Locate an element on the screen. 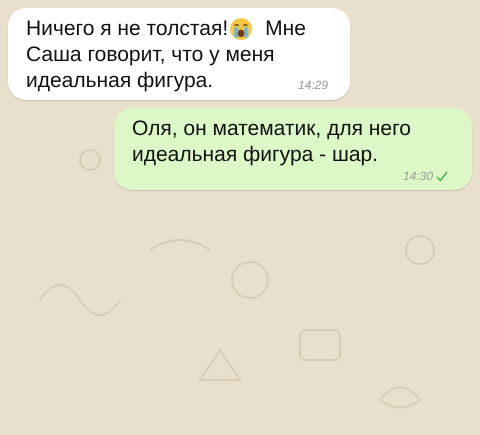 Image resolution: width=480 pixels, height=435 pixels. message-text: Оля, он математик, для него is located at coordinates (271, 129).